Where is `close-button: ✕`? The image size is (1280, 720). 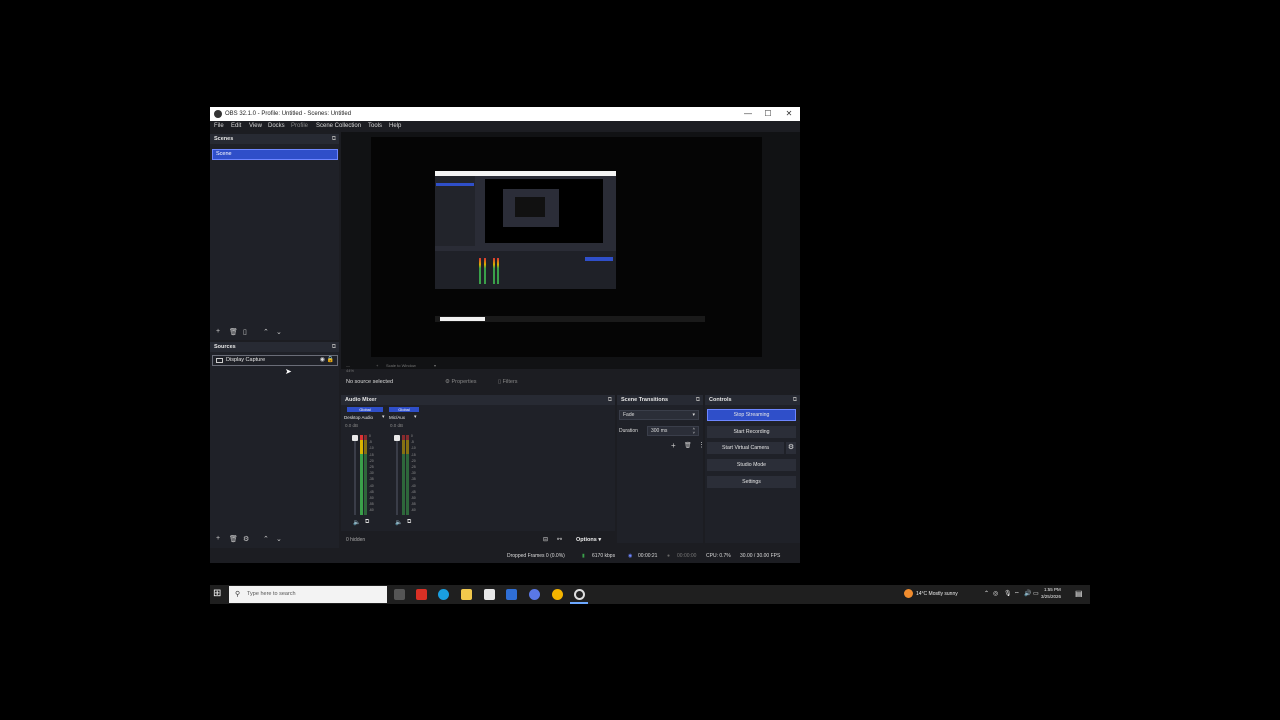 close-button: ✕ is located at coordinates (789, 114).